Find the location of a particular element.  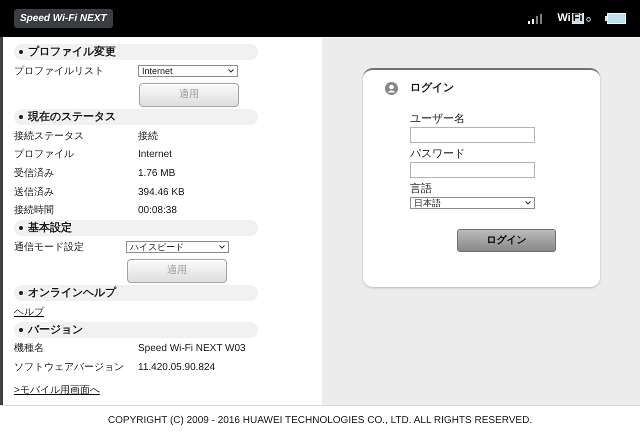

field-label: 接続時間 is located at coordinates (34, 211).